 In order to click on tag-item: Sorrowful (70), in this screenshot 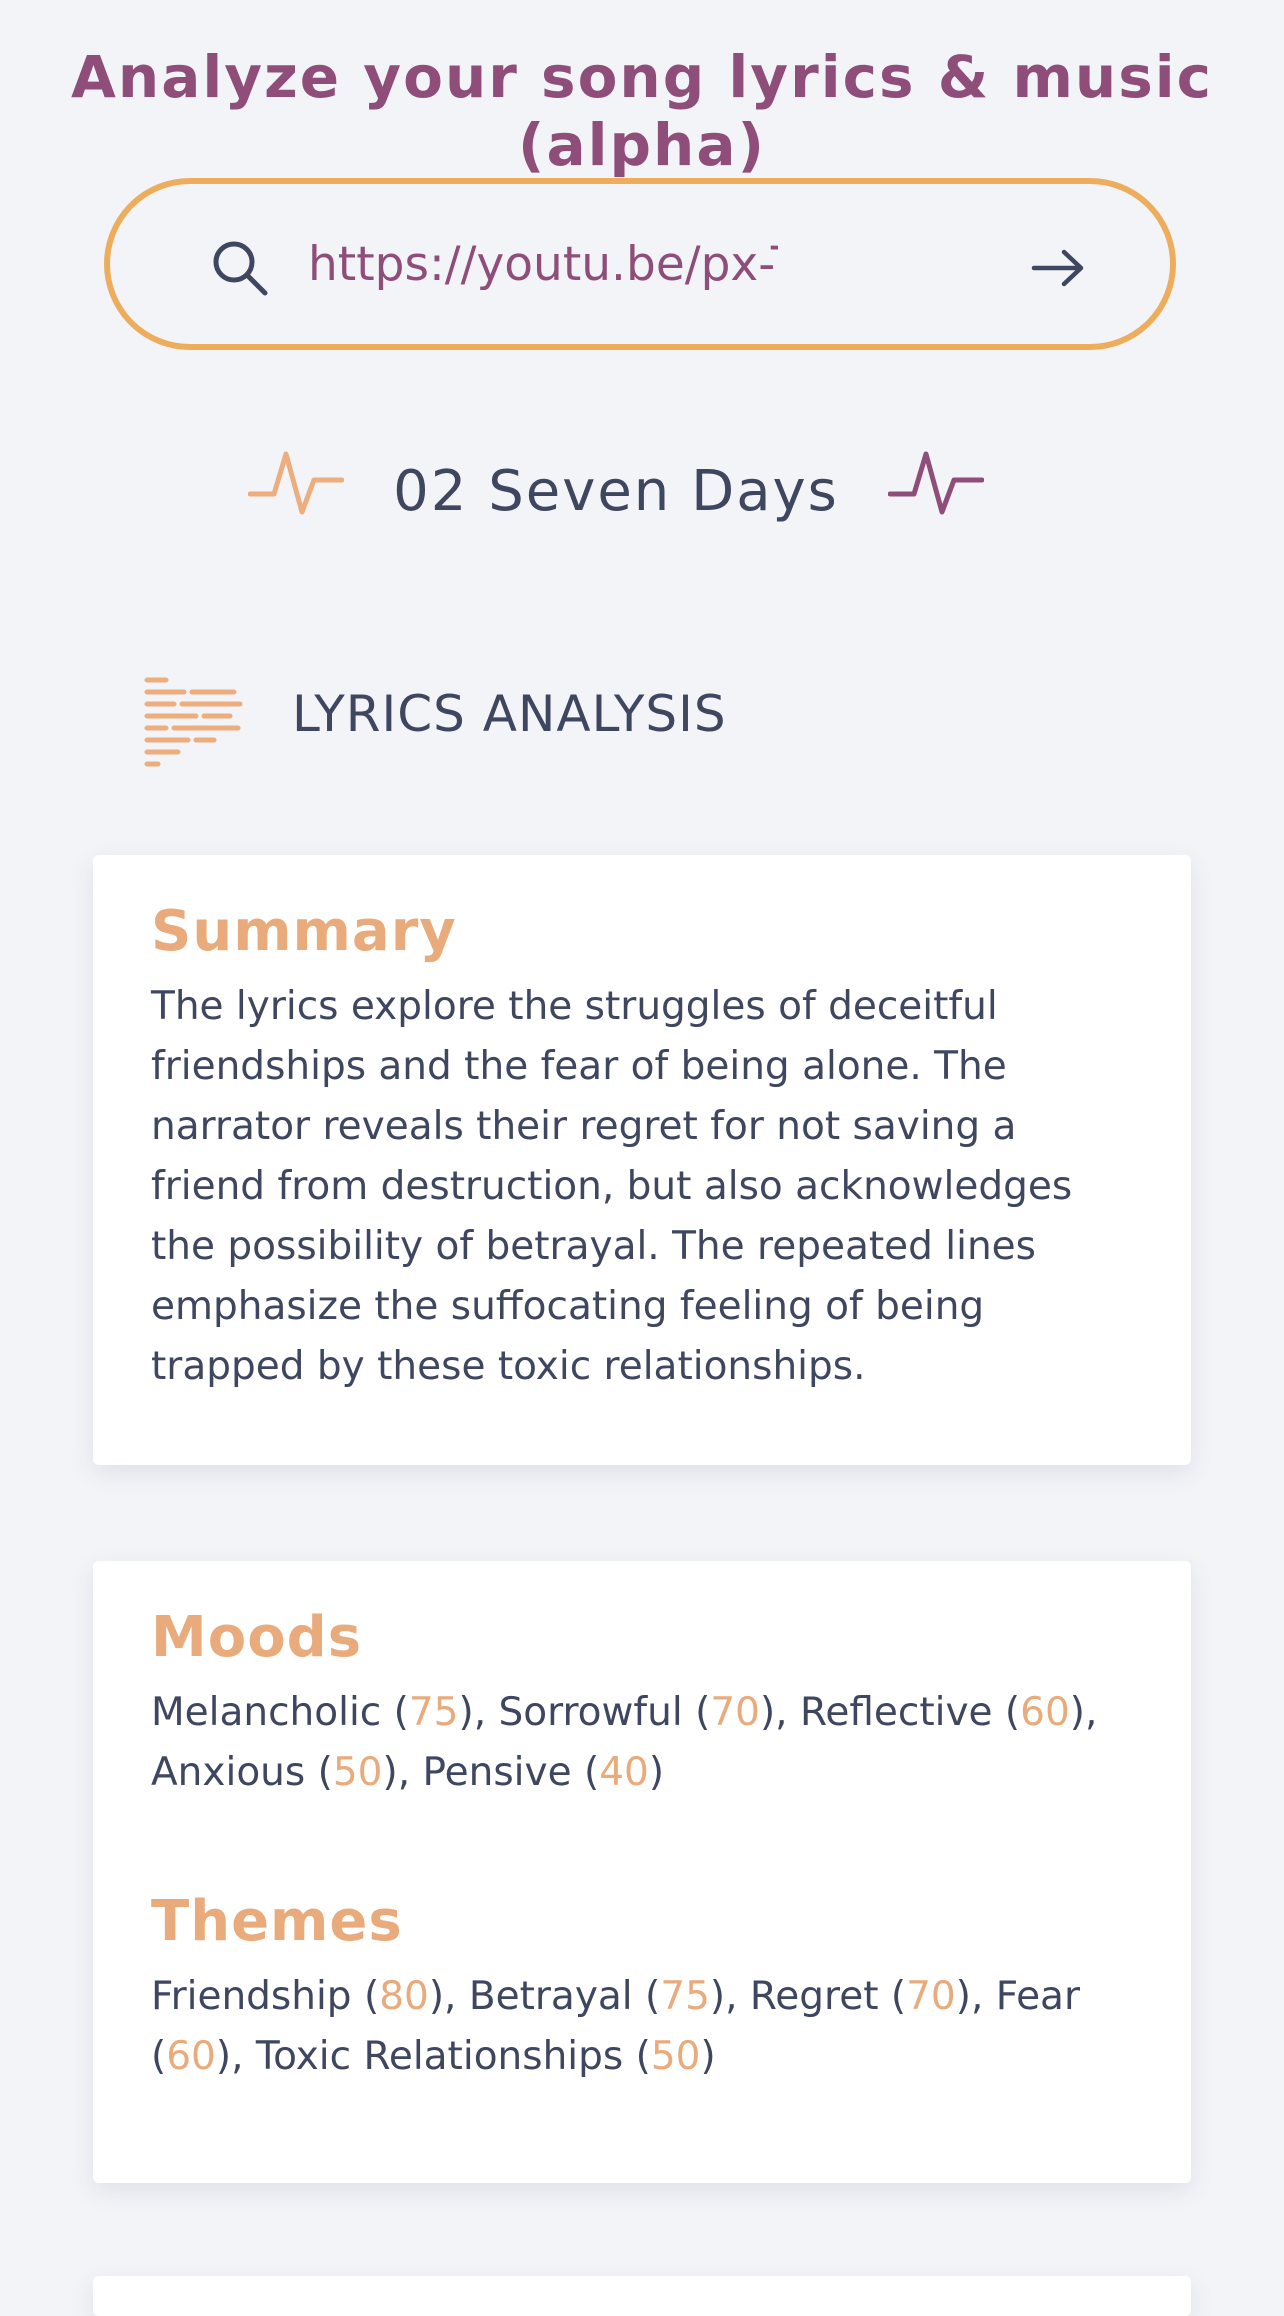, I will do `click(649, 1712)`.